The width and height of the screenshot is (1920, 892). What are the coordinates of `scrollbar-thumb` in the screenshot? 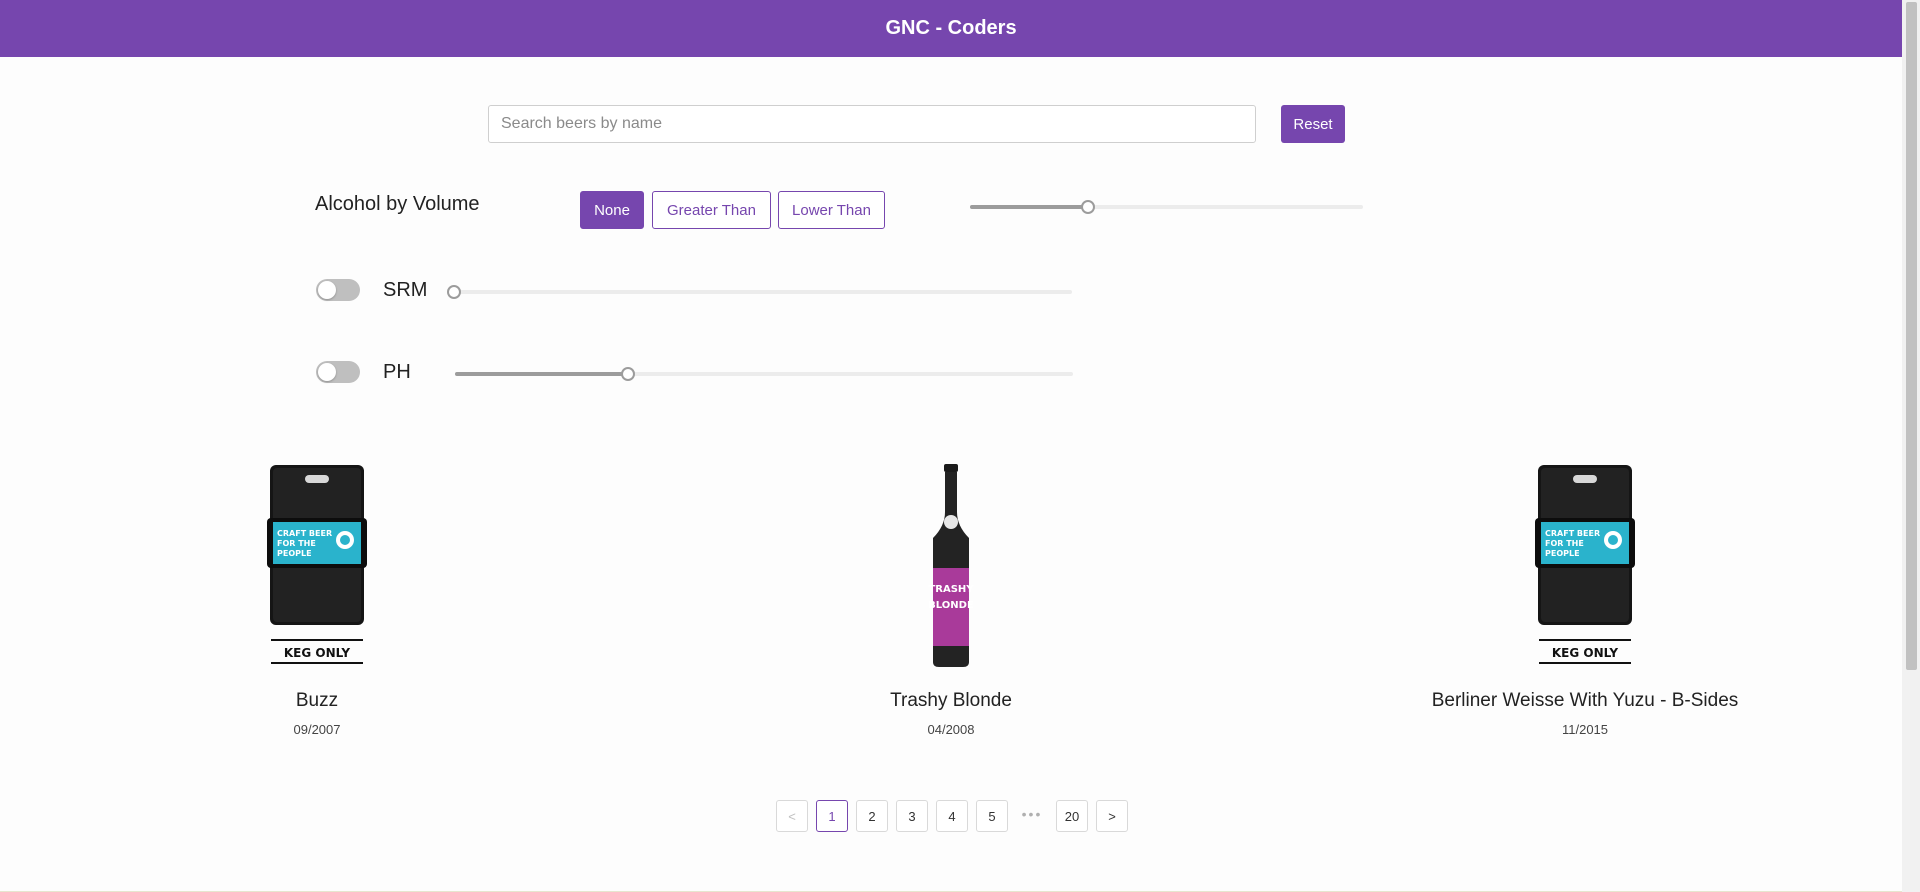 It's located at (1911, 336).